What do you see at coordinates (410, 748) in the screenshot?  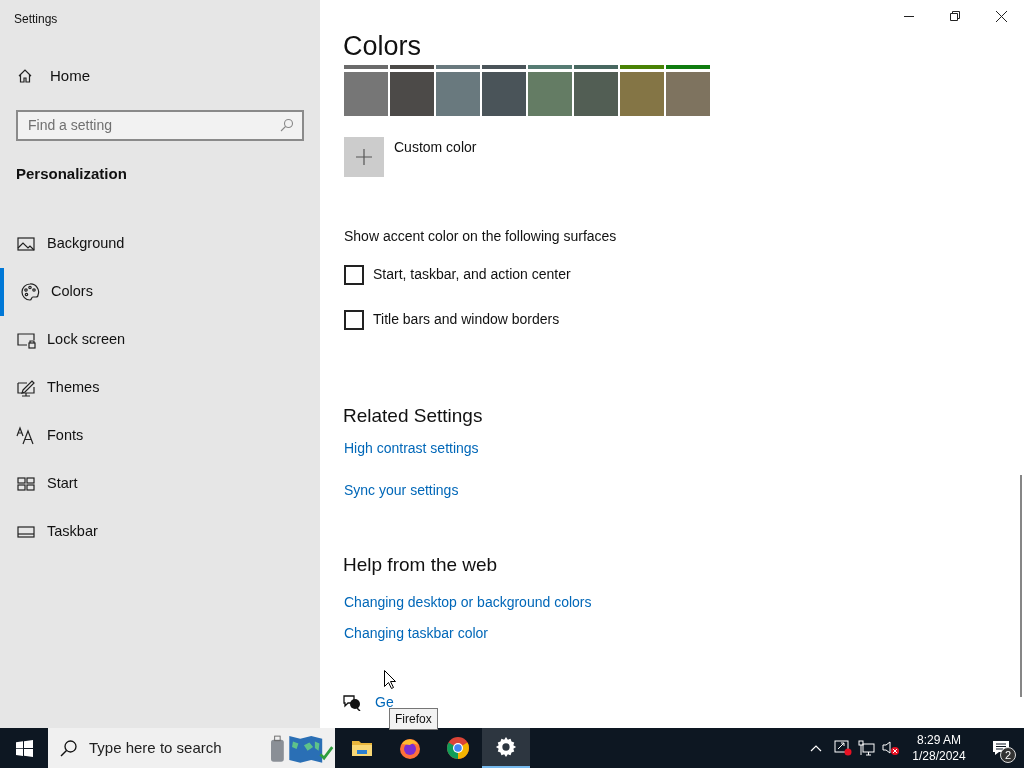 I see `fox-globe-icon` at bounding box center [410, 748].